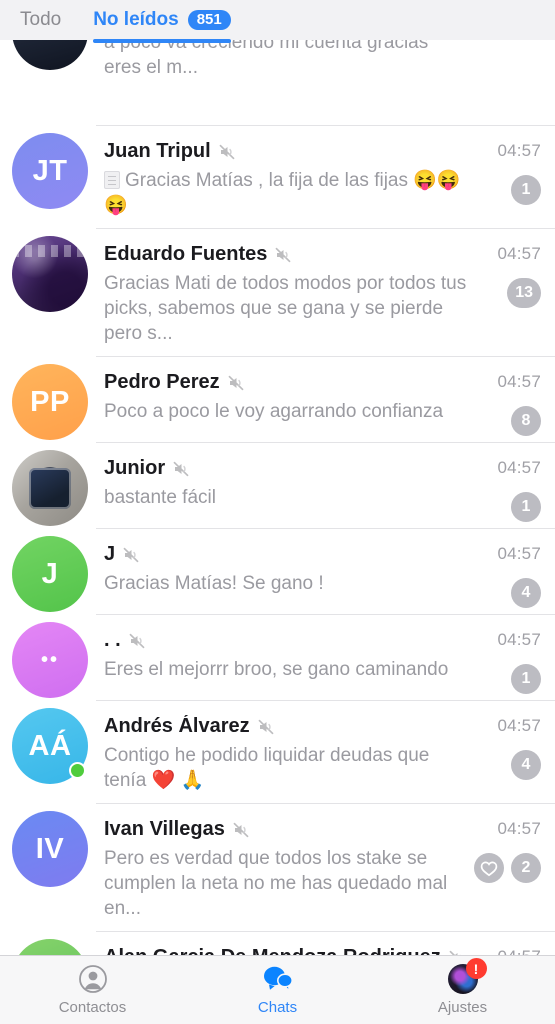 This screenshot has height=1024, width=555. What do you see at coordinates (504, 568) in the screenshot?
I see `chat-meta: 04:57 4` at bounding box center [504, 568].